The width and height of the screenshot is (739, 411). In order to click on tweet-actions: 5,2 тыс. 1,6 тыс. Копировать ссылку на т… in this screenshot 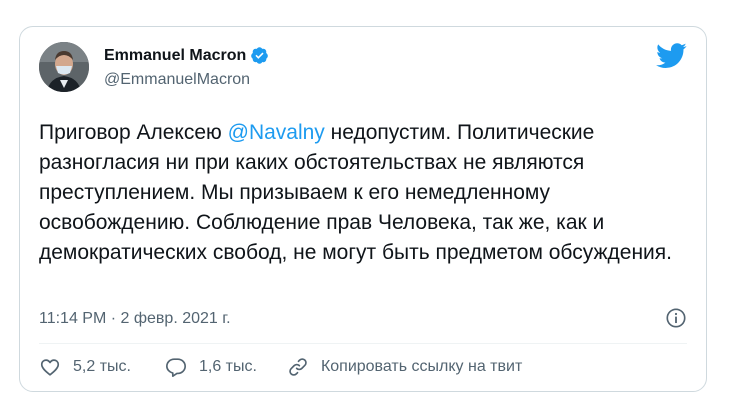, I will do `click(280, 367)`.